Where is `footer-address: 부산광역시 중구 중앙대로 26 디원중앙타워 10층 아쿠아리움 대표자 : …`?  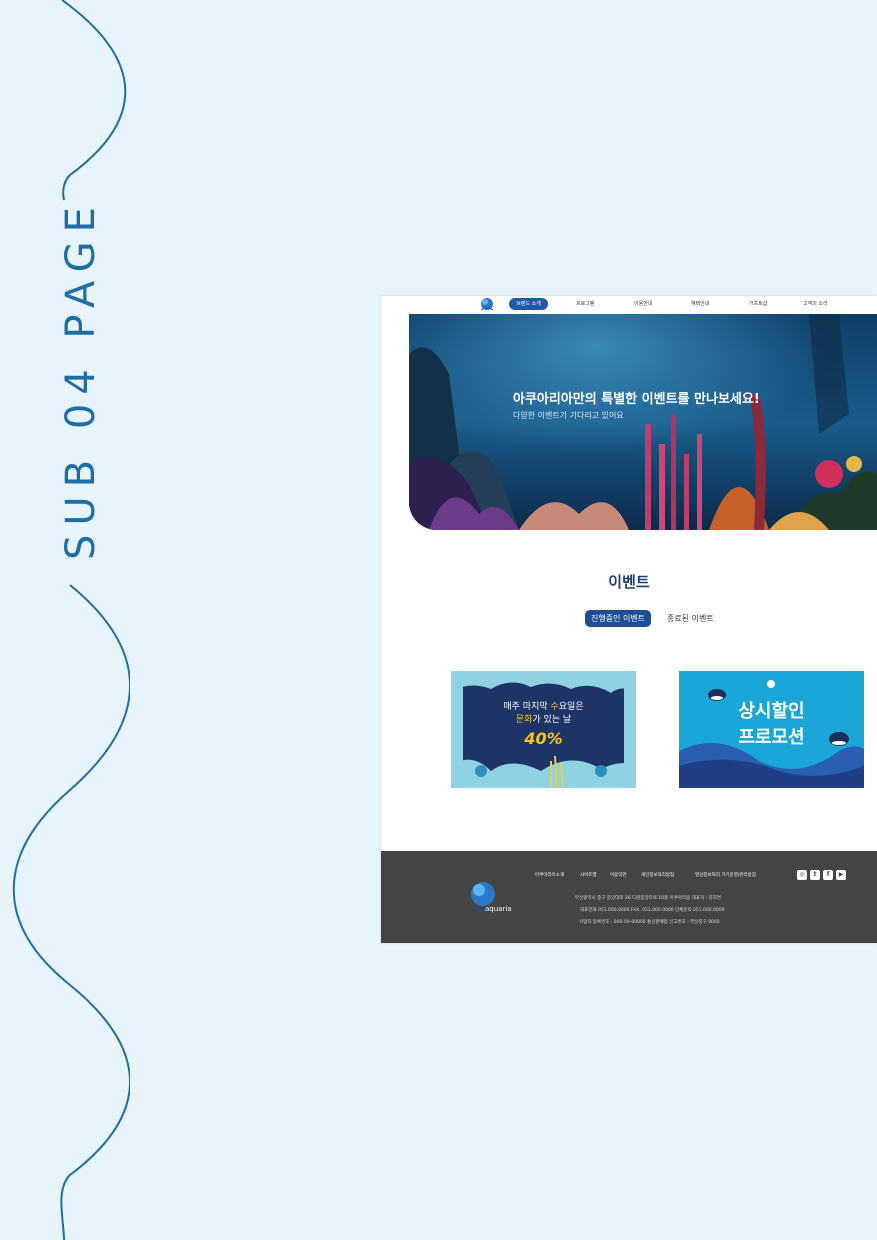
footer-address: 부산광역시 중구 중앙대로 26 디원중앙타워 10층 아쿠아리움 대표자 : … is located at coordinates (648, 898).